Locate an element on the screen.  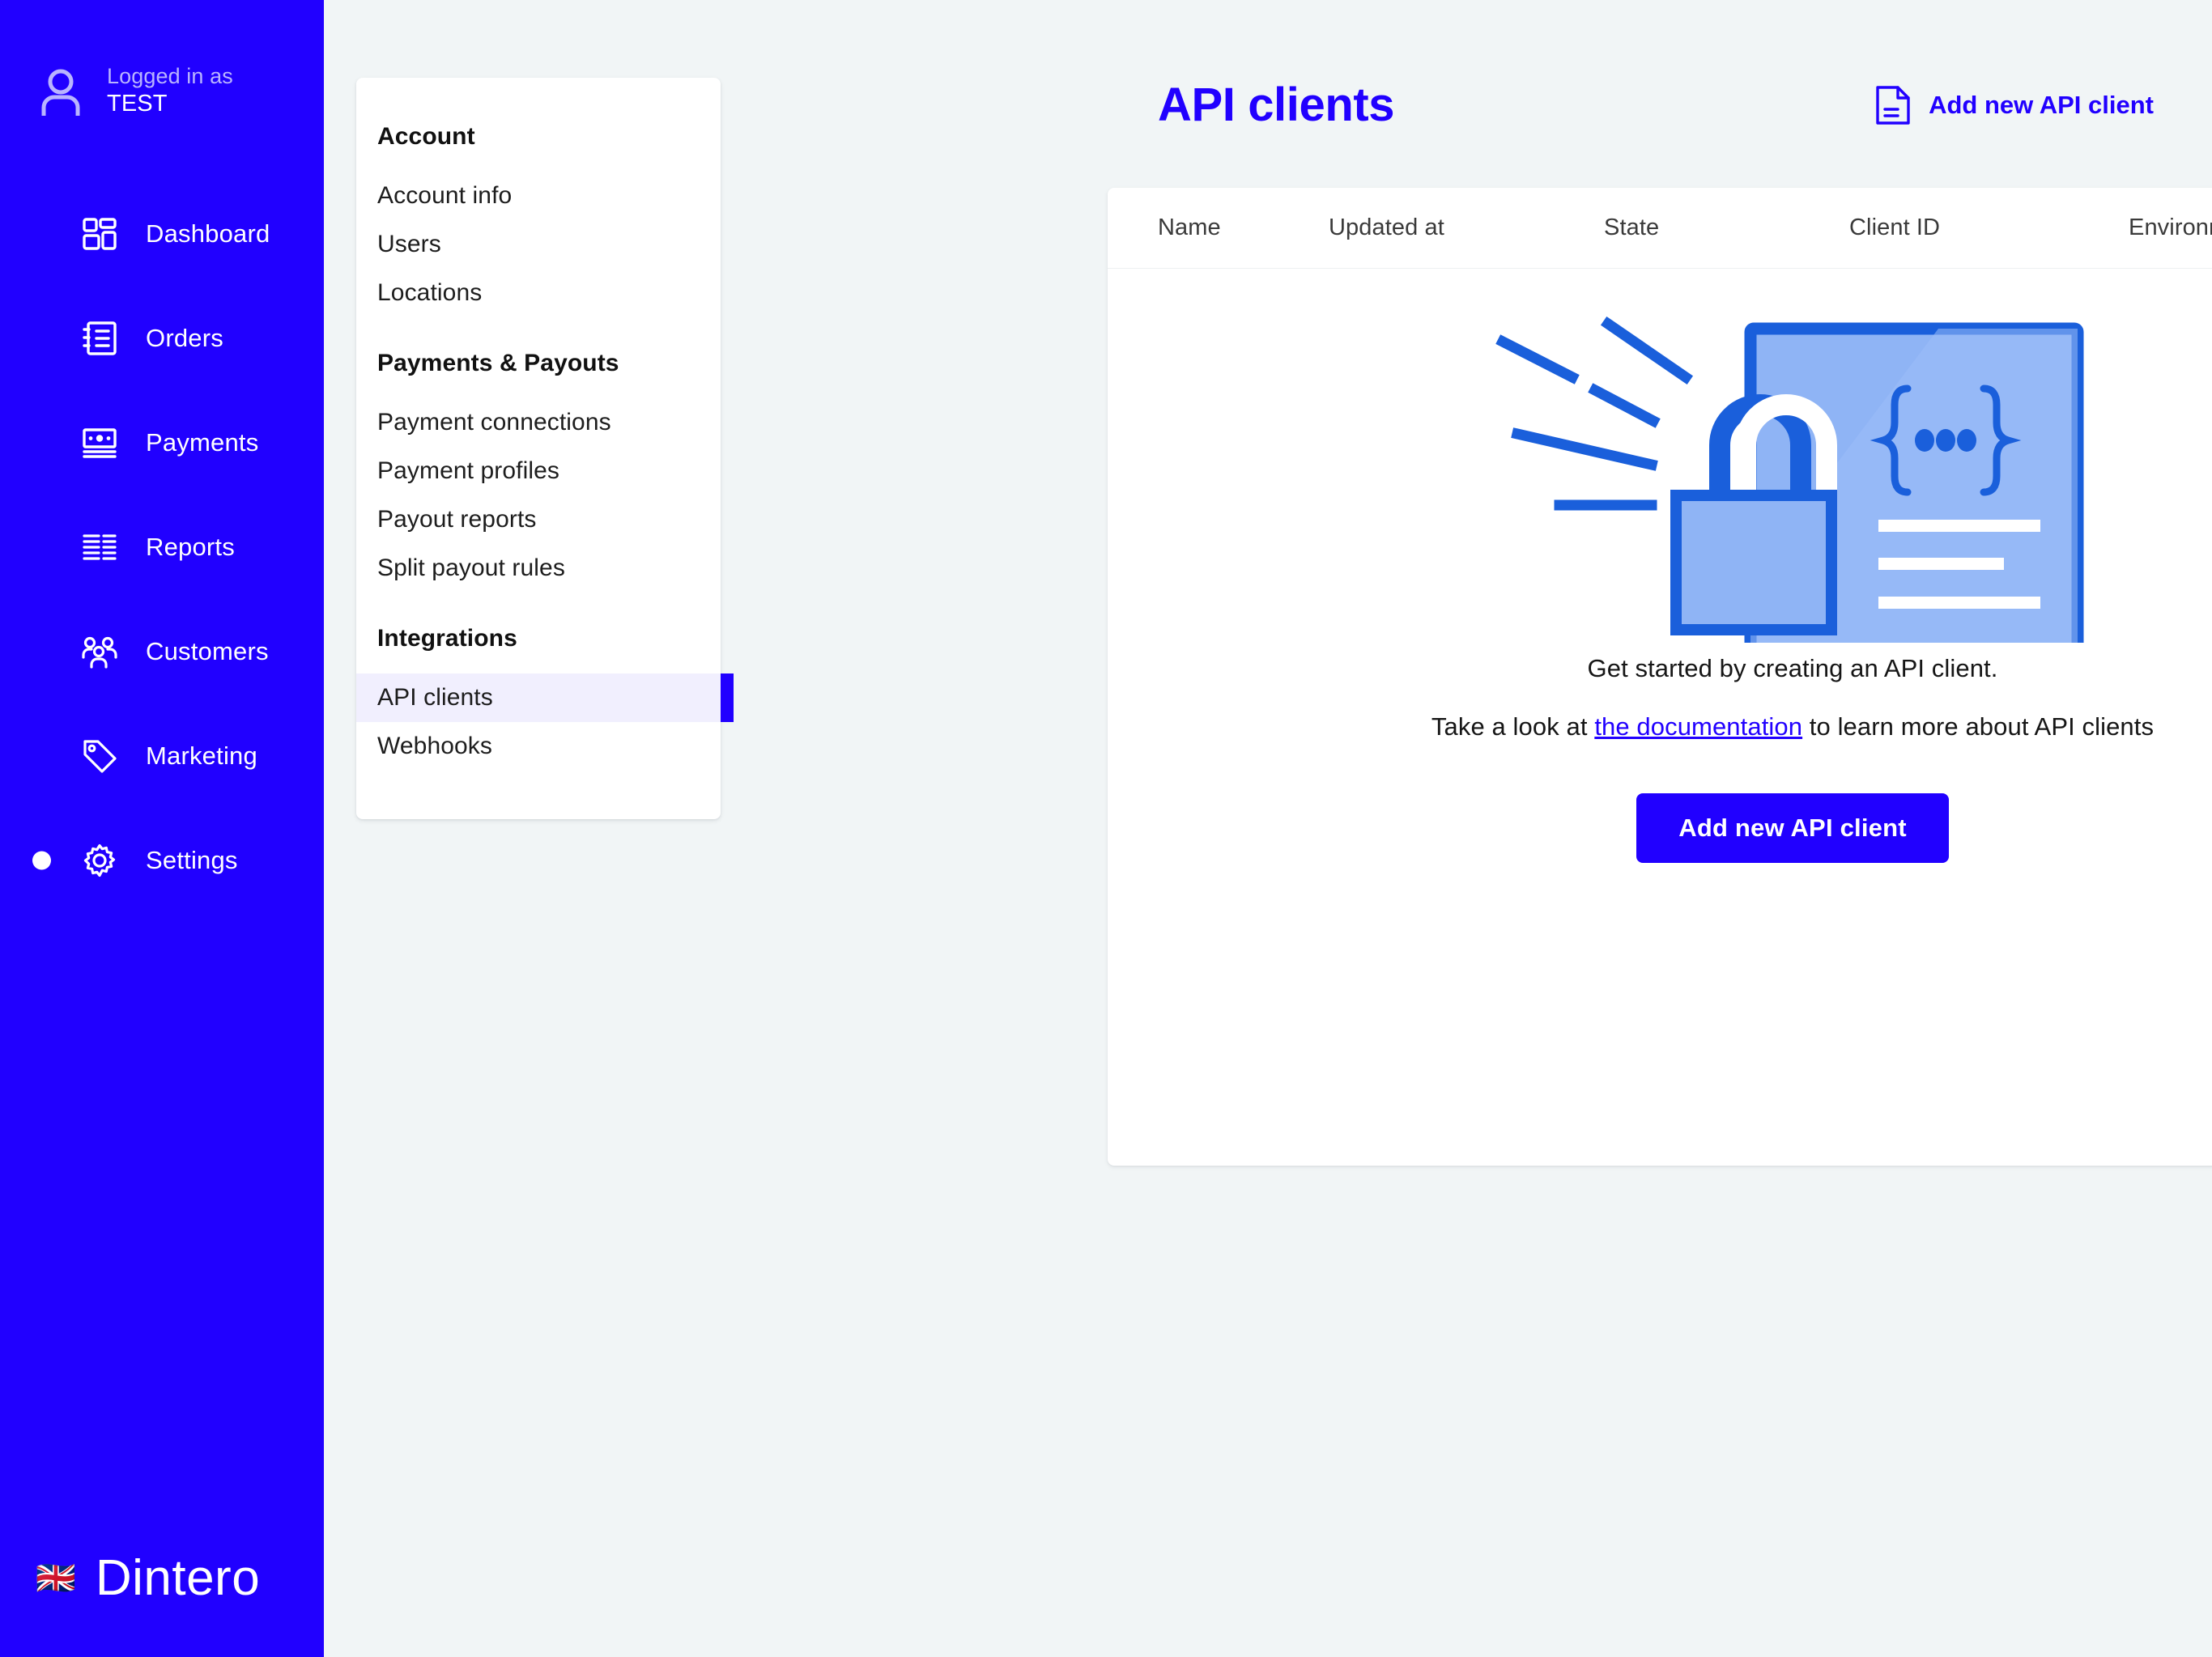
dashboard-icon is located at coordinates (99, 234).